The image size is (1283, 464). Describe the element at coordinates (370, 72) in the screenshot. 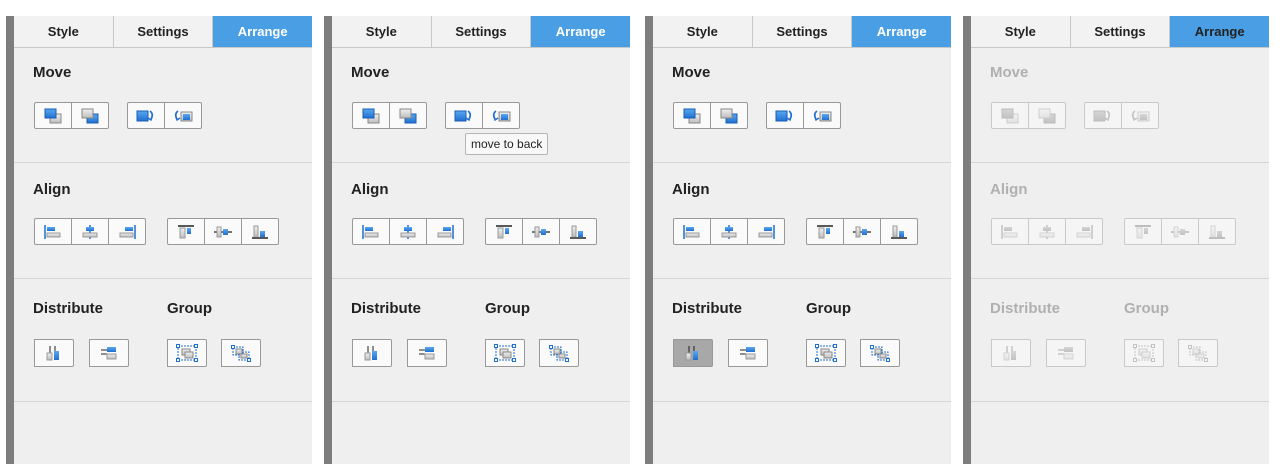

I see `move-title: Move` at that location.